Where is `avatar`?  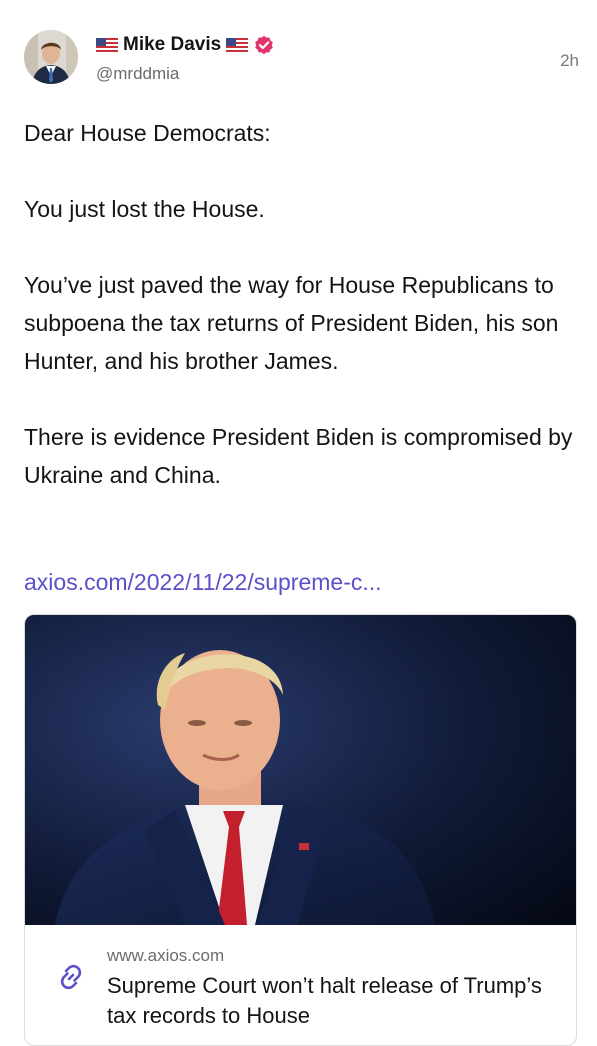
avatar is located at coordinates (51, 57).